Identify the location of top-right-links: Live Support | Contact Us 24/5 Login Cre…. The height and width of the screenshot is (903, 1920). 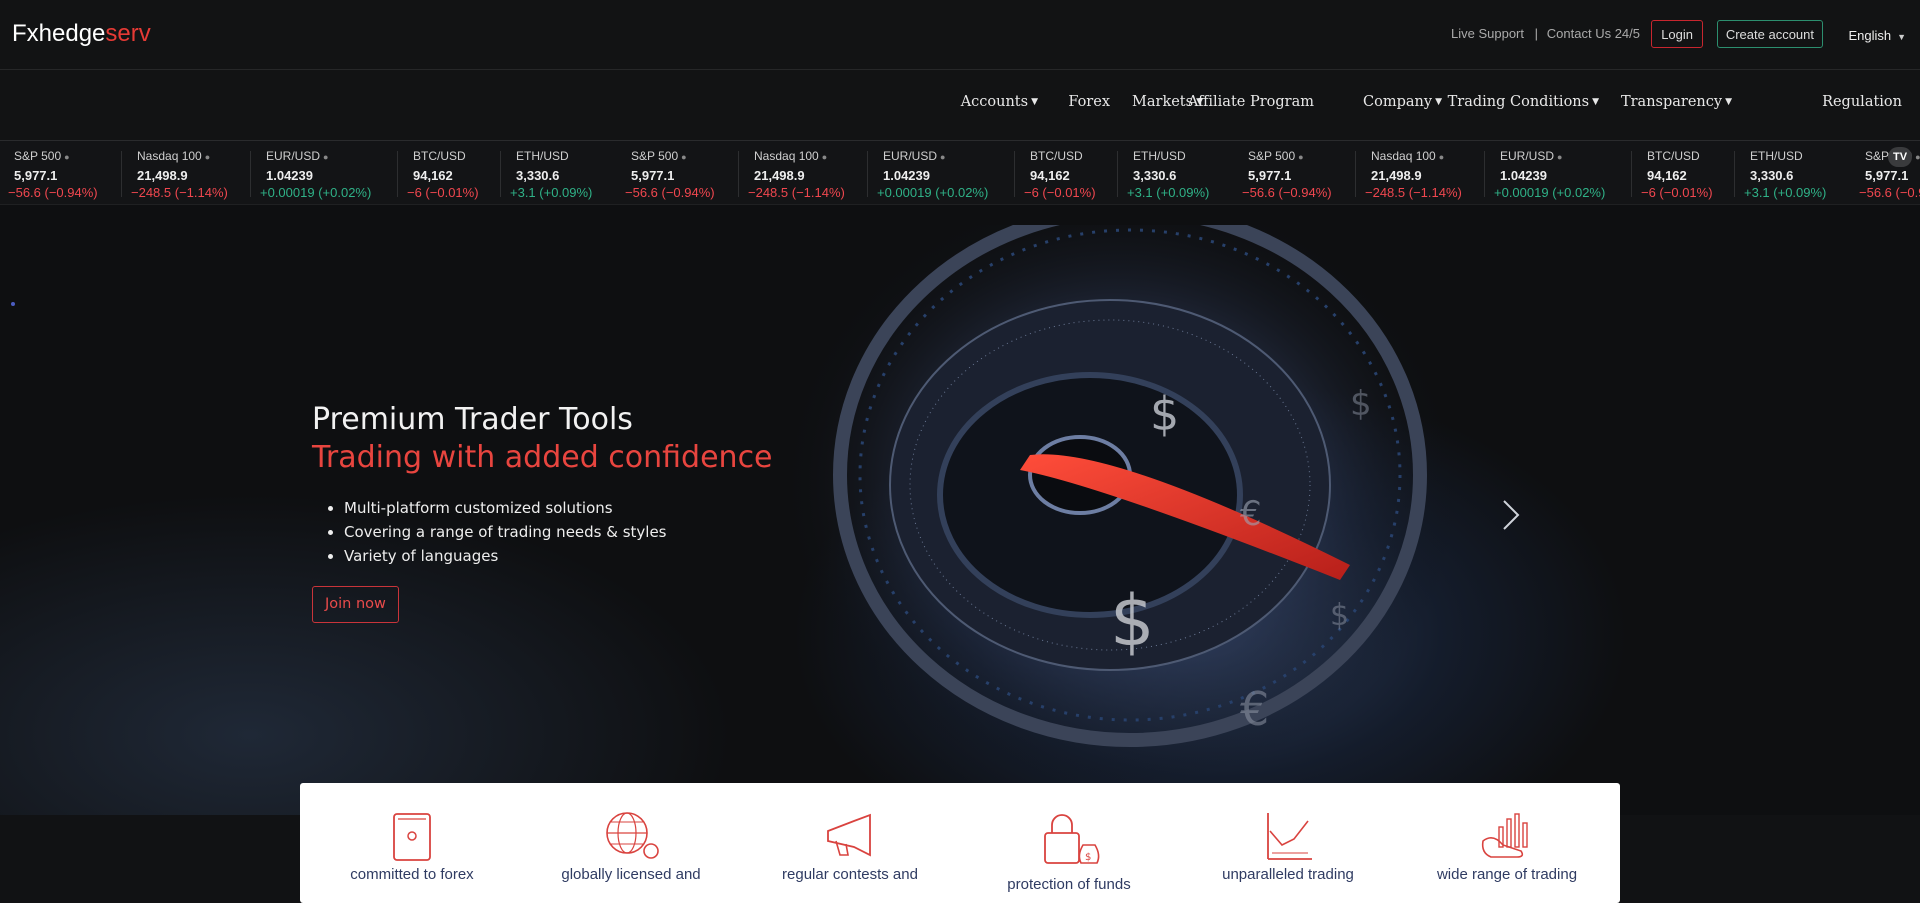
(1570, 34).